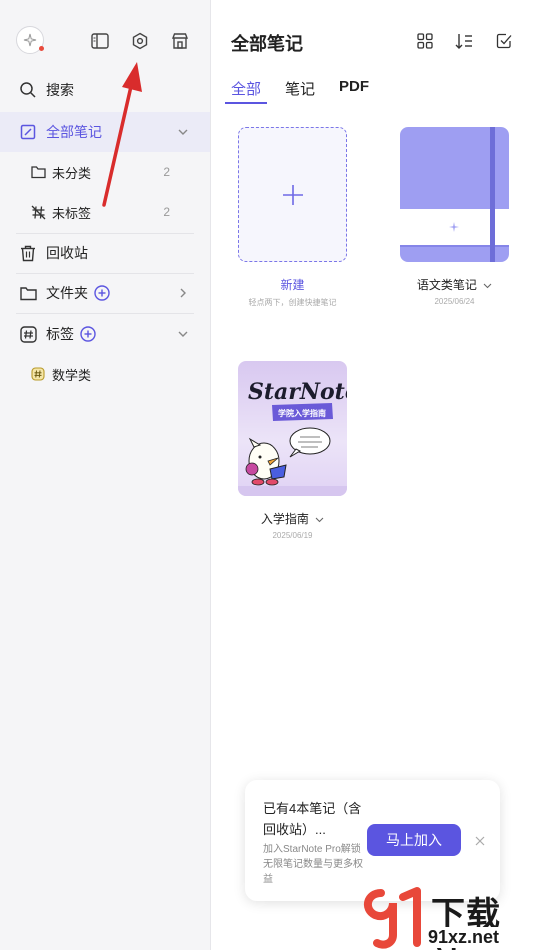  What do you see at coordinates (354, 90) in the screenshot?
I see `tab-pdf: PDF` at bounding box center [354, 90].